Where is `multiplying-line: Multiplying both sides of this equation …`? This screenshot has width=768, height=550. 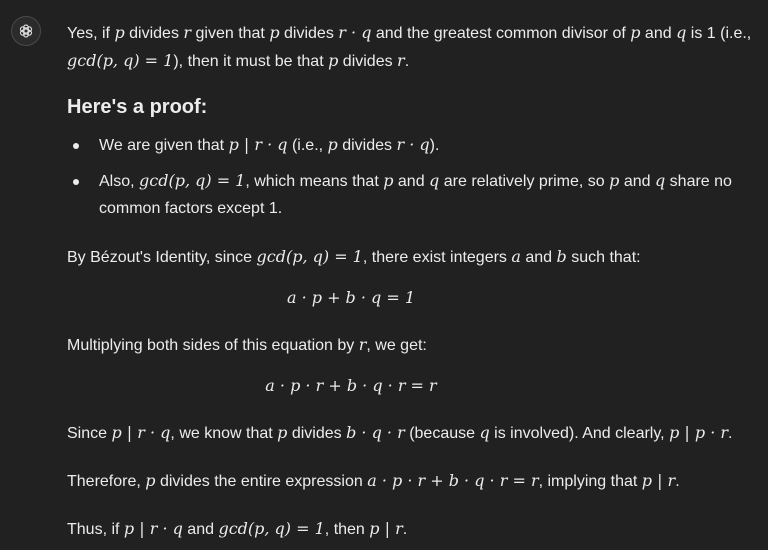
multiplying-line: Multiplying both sides of this equation … is located at coordinates (247, 344).